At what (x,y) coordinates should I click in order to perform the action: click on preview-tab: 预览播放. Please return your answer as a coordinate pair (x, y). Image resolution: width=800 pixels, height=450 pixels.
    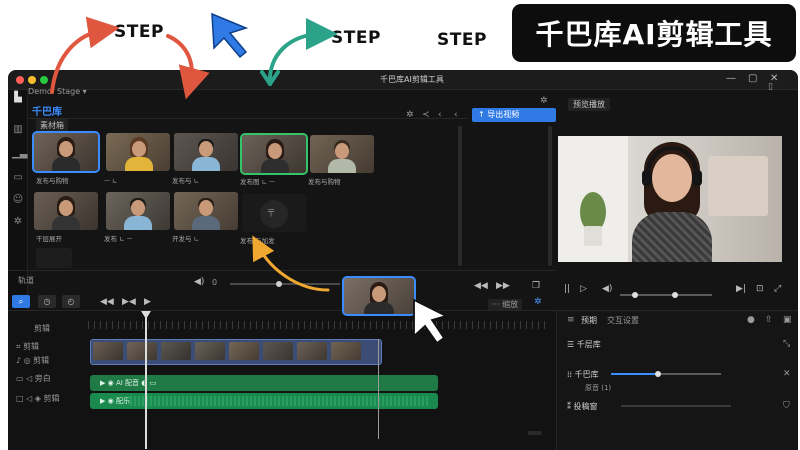
    Looking at the image, I should click on (589, 104).